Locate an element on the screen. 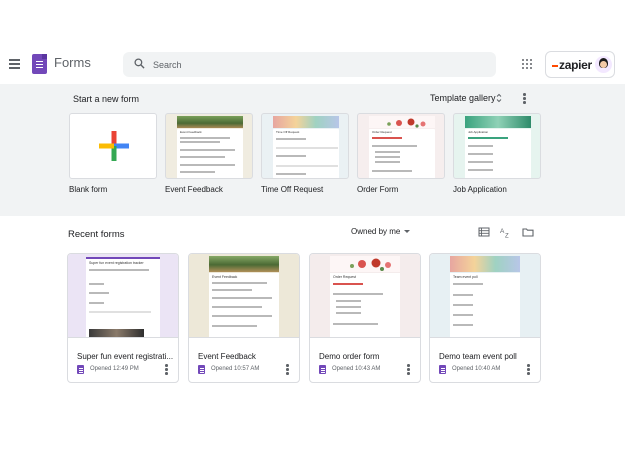 This screenshot has width=625, height=469. template-label: Job Application is located at coordinates (480, 189).